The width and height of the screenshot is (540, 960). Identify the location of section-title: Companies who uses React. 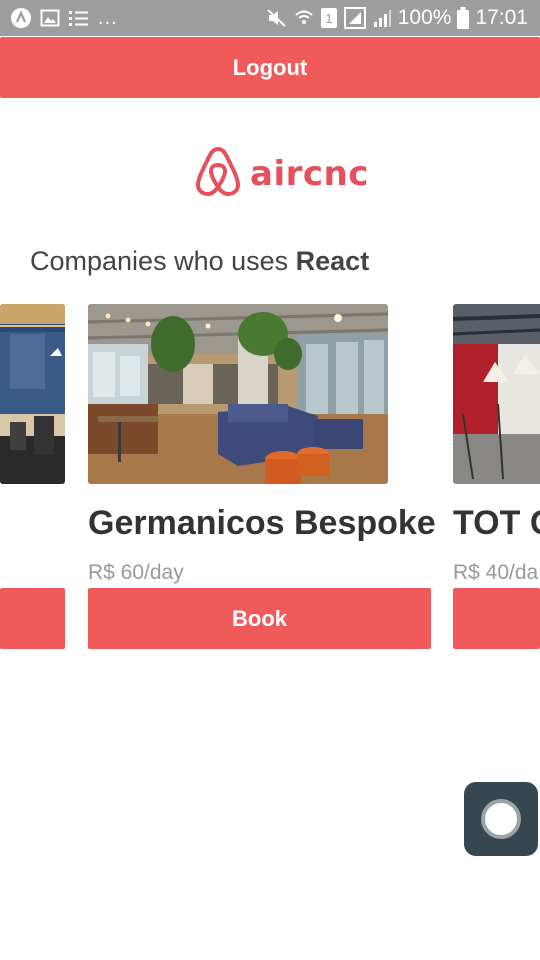
(199, 261).